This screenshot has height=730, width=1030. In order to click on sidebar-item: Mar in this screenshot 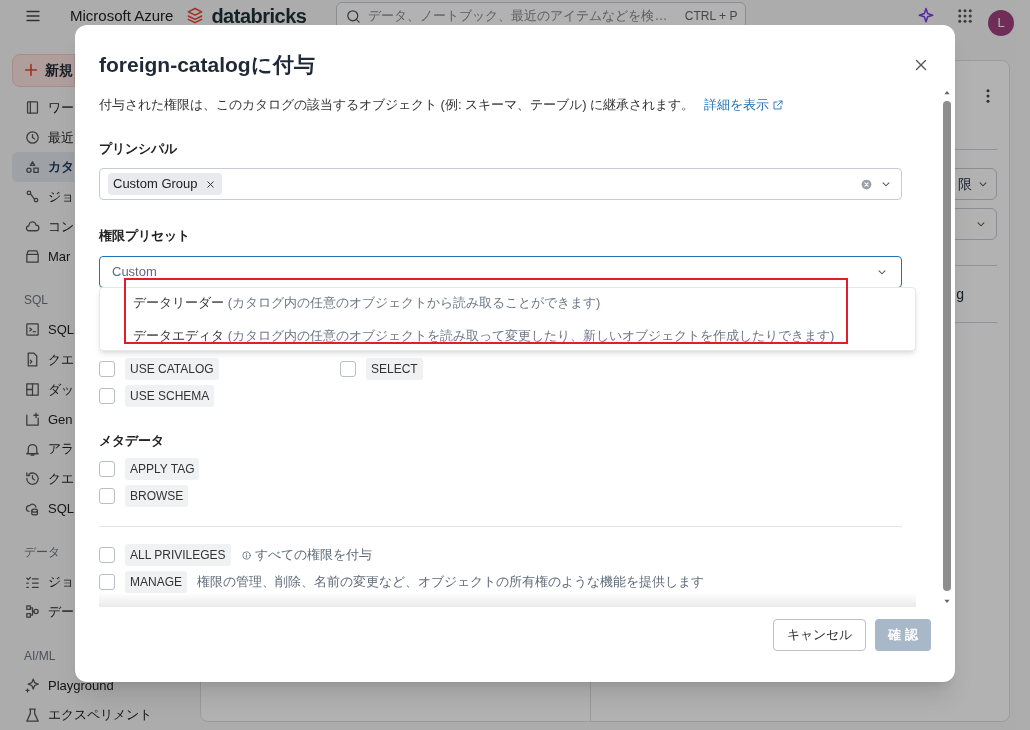, I will do `click(41, 256)`.